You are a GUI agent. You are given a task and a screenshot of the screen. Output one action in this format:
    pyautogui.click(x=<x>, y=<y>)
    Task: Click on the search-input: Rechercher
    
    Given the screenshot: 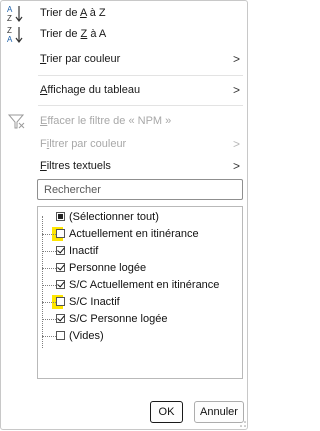 What is the action you would take?
    pyautogui.click(x=140, y=189)
    